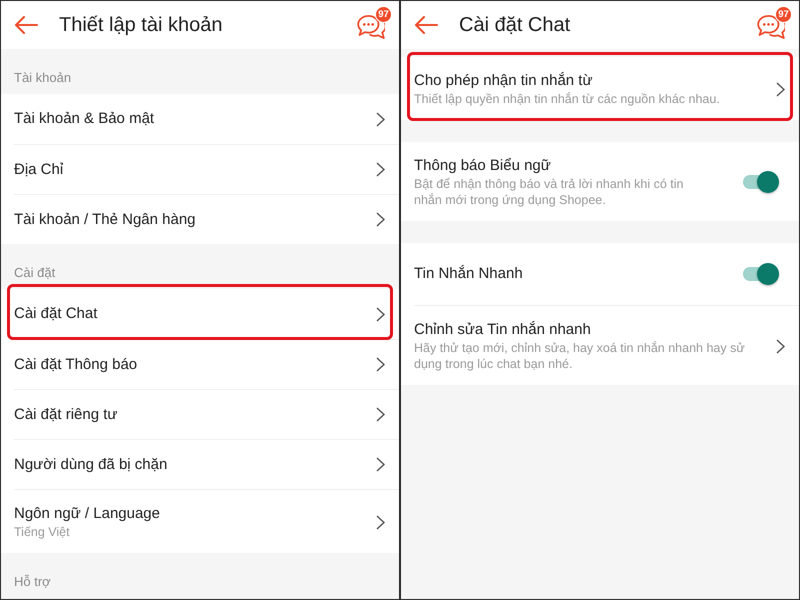  Describe the element at coordinates (76, 364) in the screenshot. I see `item-title: Cài đặt Thông báo` at that location.